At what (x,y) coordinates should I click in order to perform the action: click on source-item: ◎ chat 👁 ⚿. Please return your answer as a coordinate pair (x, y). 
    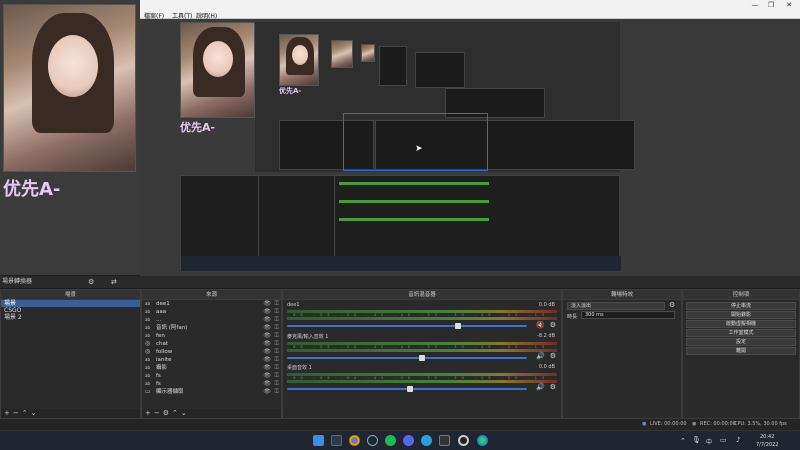
    Looking at the image, I should click on (211, 344).